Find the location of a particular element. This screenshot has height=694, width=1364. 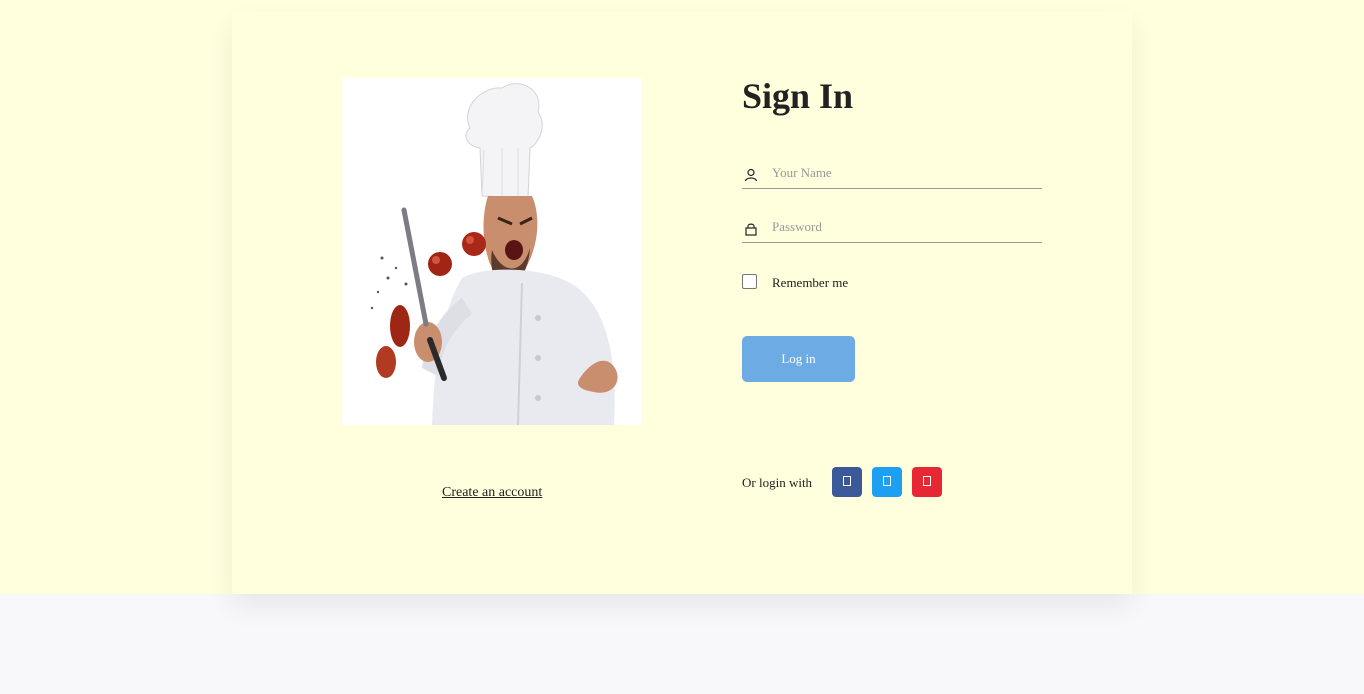

facebook-icon is located at coordinates (847, 481).